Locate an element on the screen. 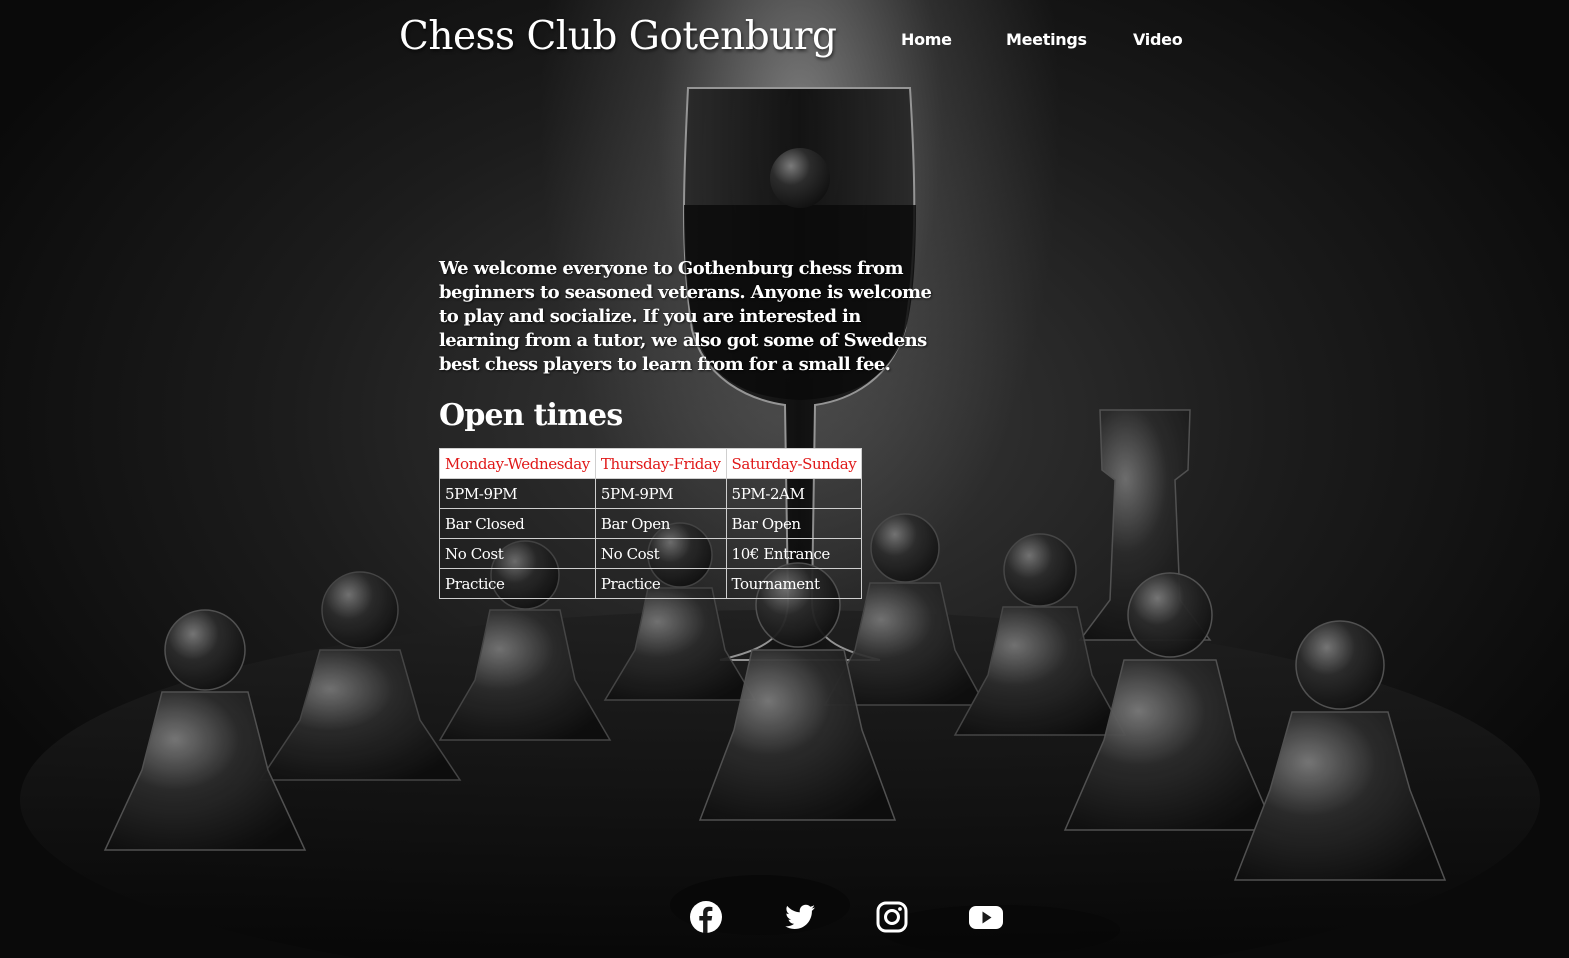 The width and height of the screenshot is (1569, 958). table-row: 5PM-9PM 5PM-9PM 5PM-2AM is located at coordinates (651, 493).